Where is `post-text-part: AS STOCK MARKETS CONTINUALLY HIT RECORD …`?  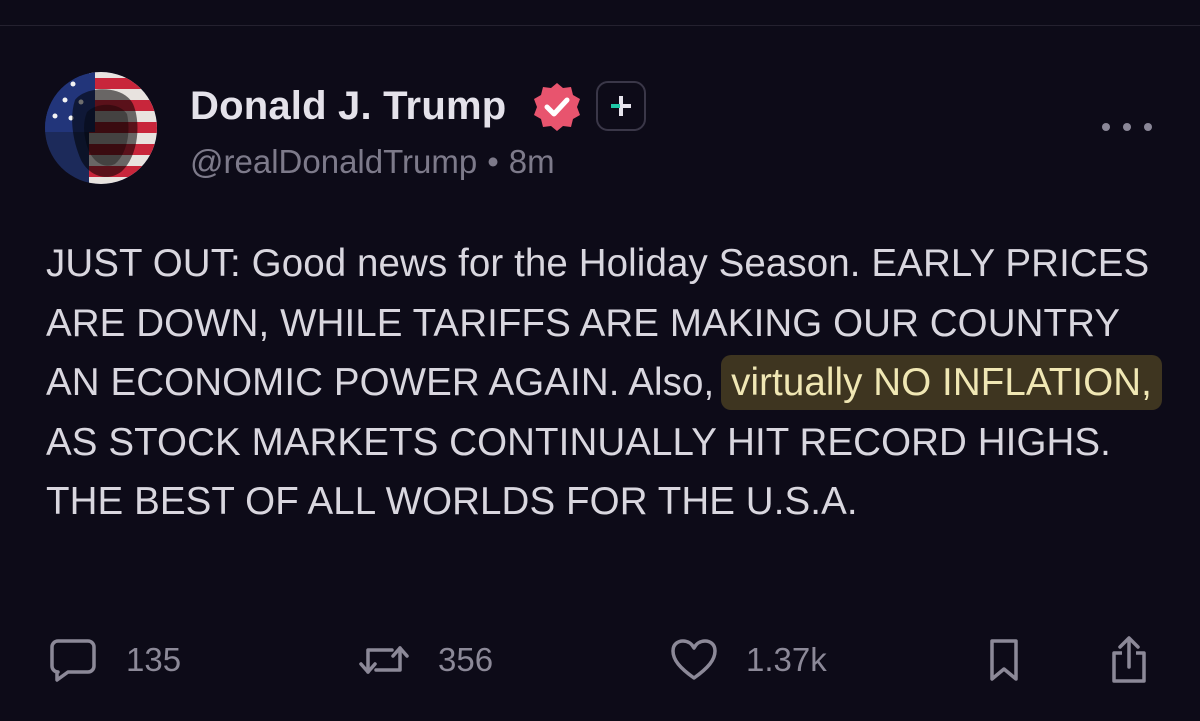 post-text-part: AS STOCK MARKETS CONTINUALLY HIT RECORD … is located at coordinates (578, 472).